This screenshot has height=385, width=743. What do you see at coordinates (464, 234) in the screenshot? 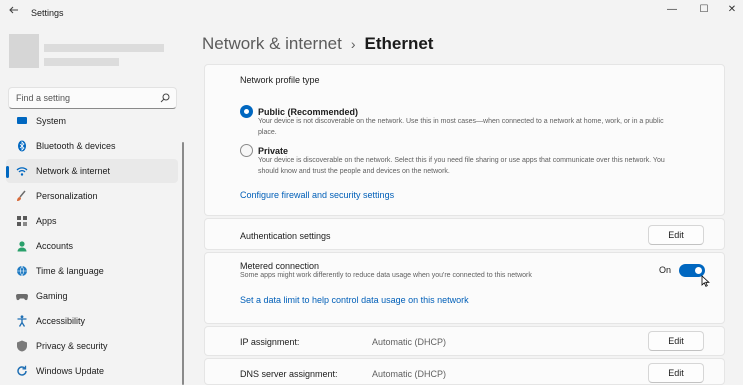
I see `authentication-card: Authentication settings Edit` at bounding box center [464, 234].